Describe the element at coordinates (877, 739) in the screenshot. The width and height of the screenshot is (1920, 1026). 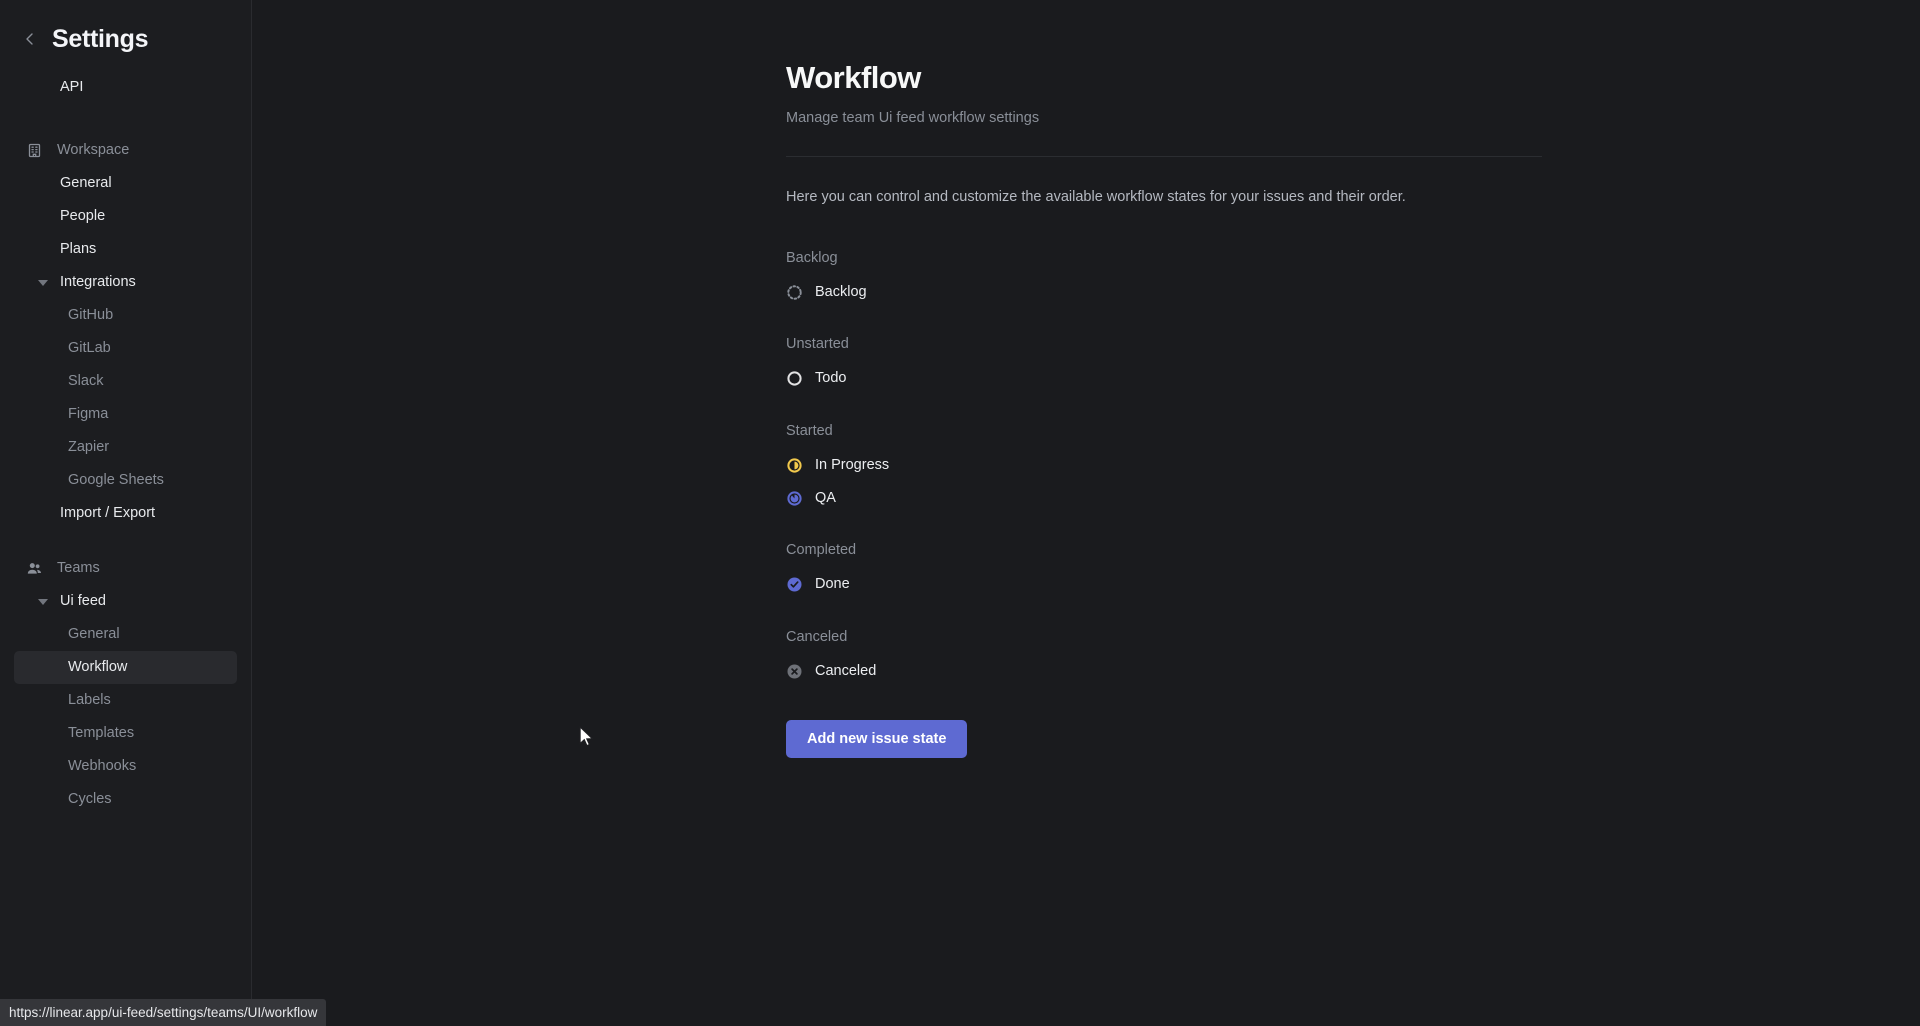
I see `add-new-issue-state-button: Add new issue state` at that location.